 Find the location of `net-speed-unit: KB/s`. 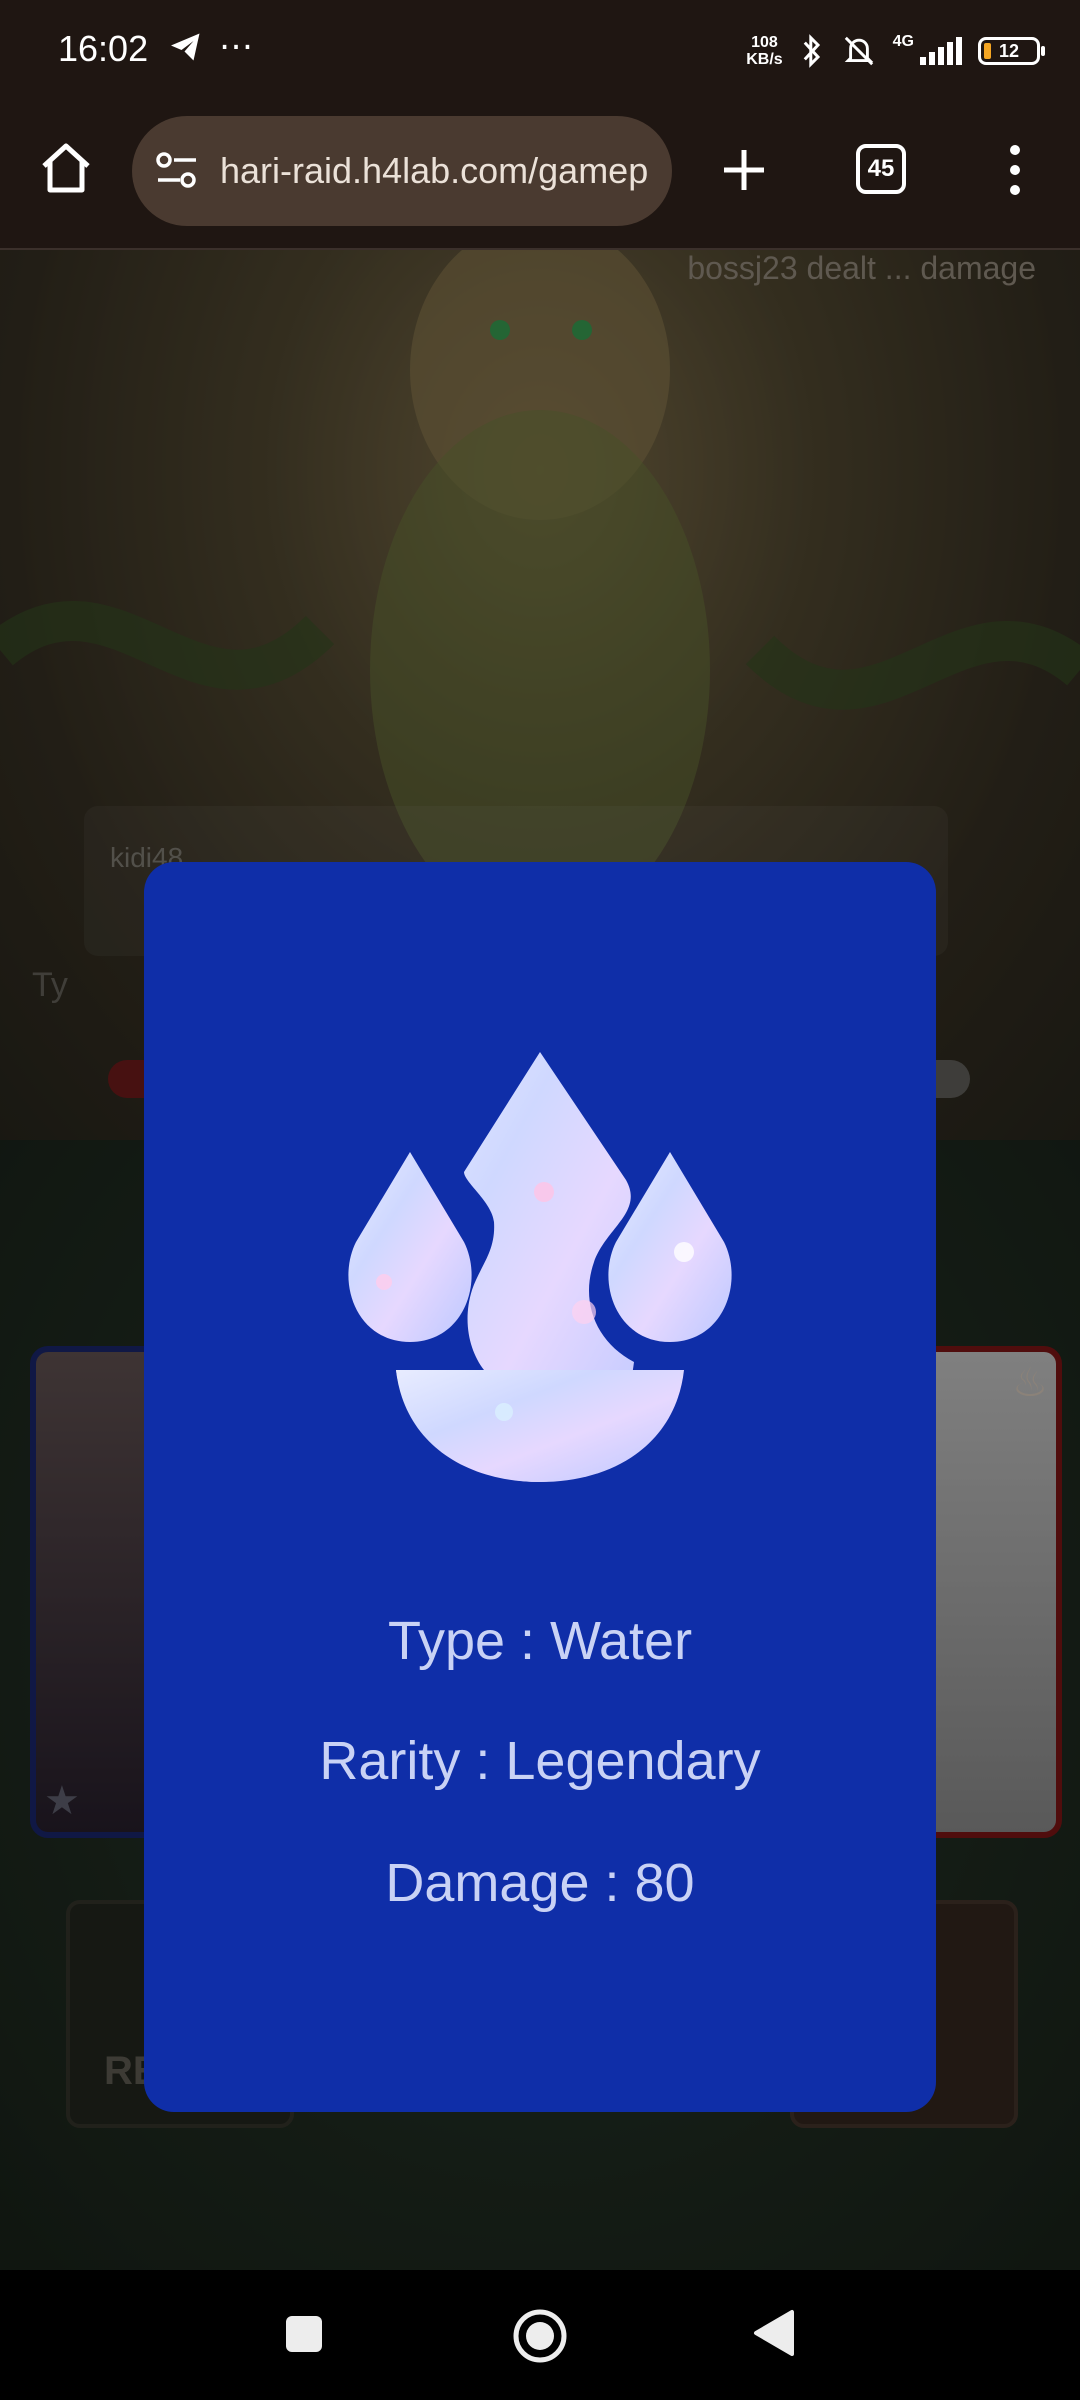

net-speed-unit: KB/s is located at coordinates (764, 59).